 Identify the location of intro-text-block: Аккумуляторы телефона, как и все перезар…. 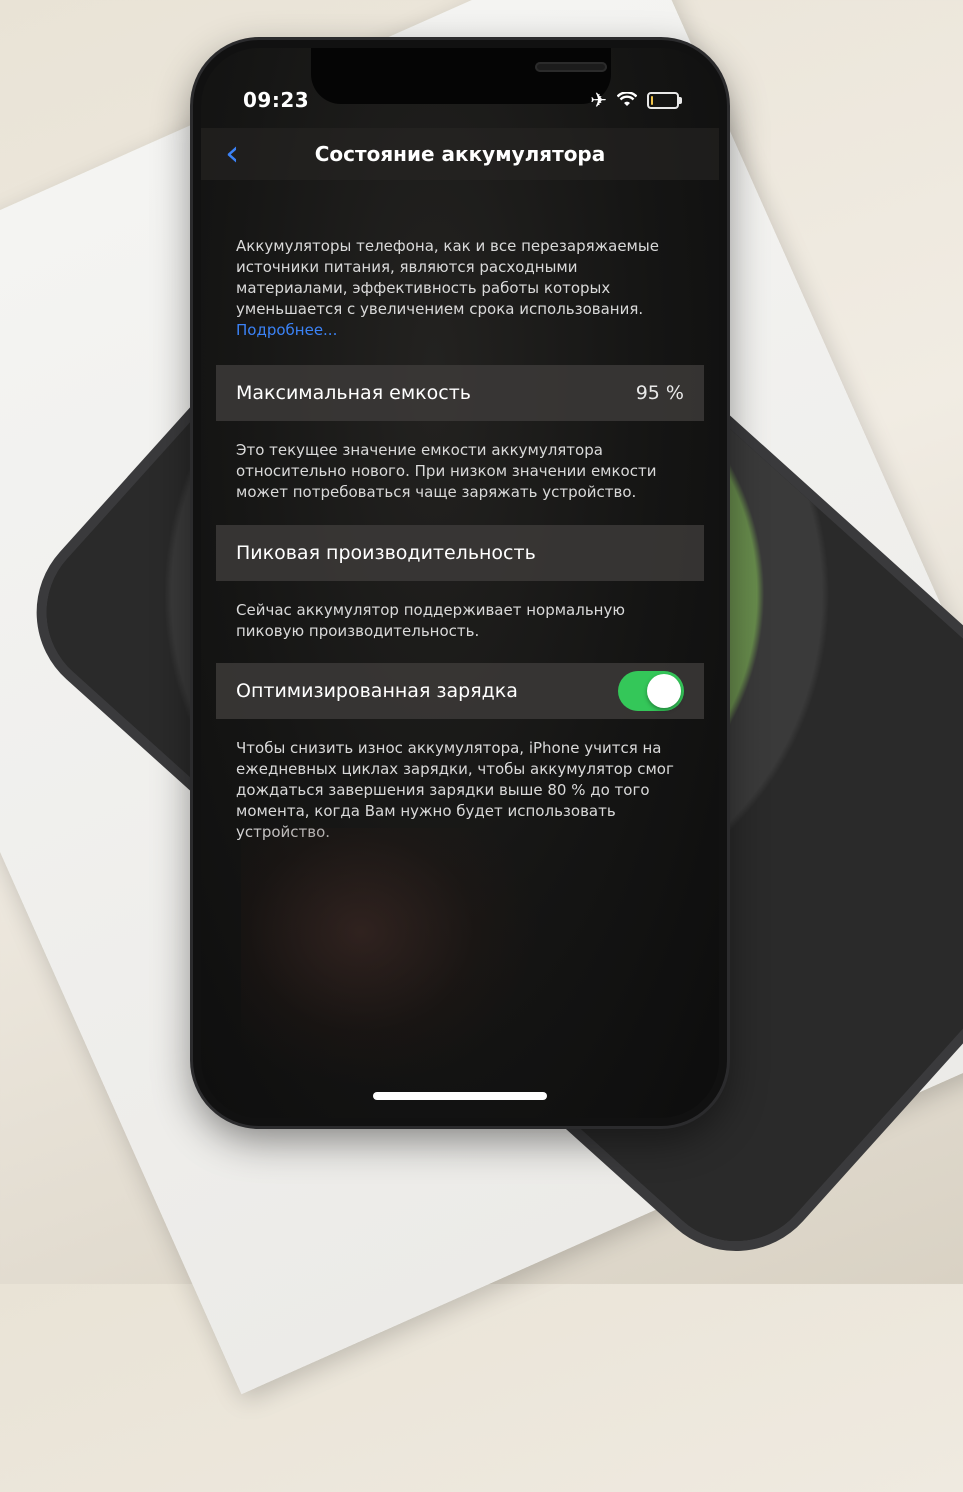
(460, 288).